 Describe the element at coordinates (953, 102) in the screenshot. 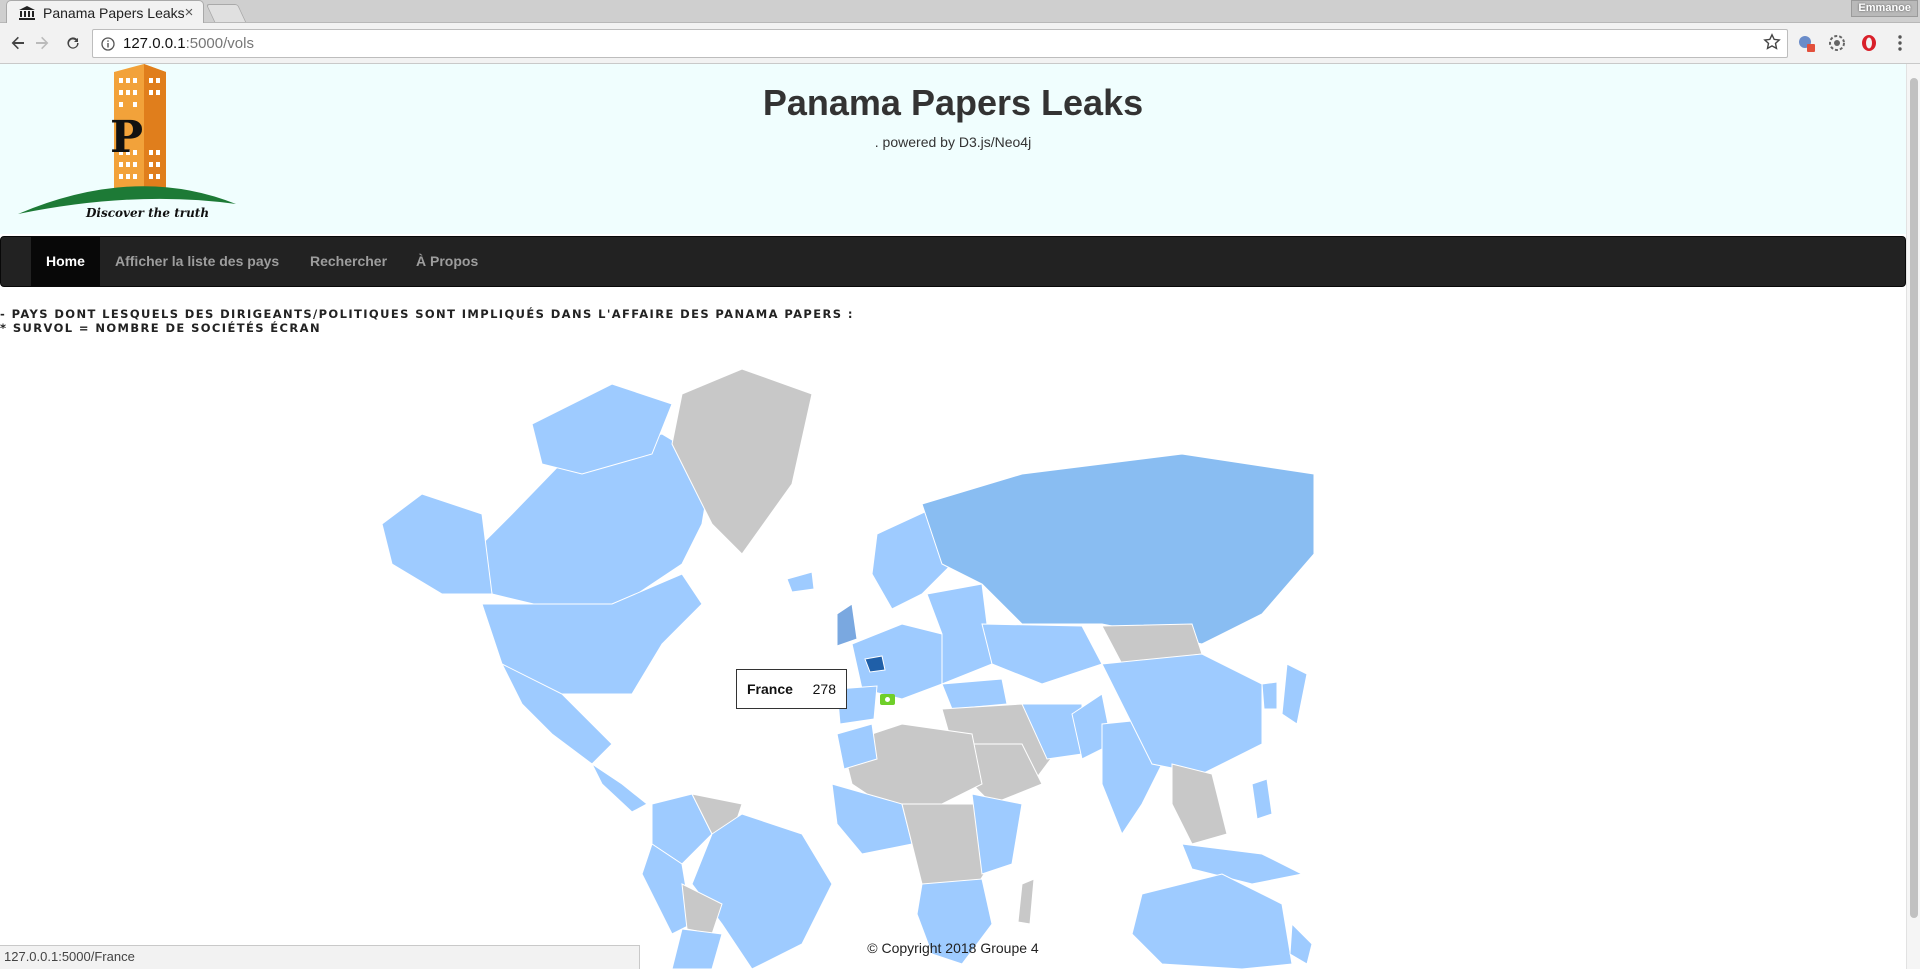

I see `page-title: Panama Papers Leaks` at that location.